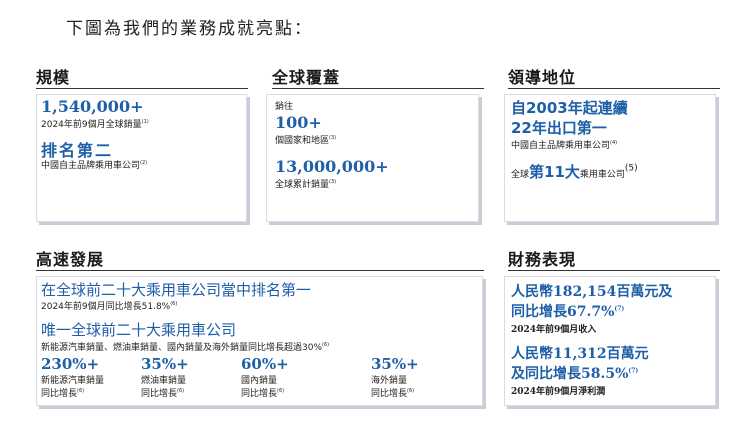  What do you see at coordinates (580, 354) in the screenshot?
I see `finance-profit-line1: 人民幣11,312百萬元` at bounding box center [580, 354].